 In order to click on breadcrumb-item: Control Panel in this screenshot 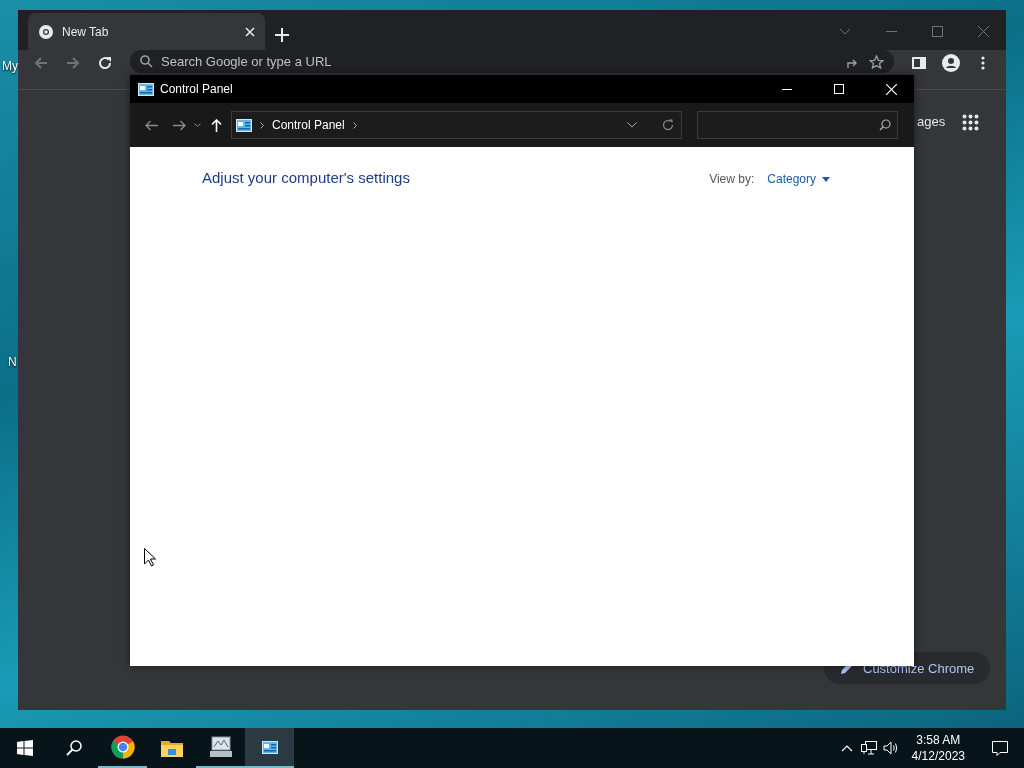, I will do `click(308, 125)`.